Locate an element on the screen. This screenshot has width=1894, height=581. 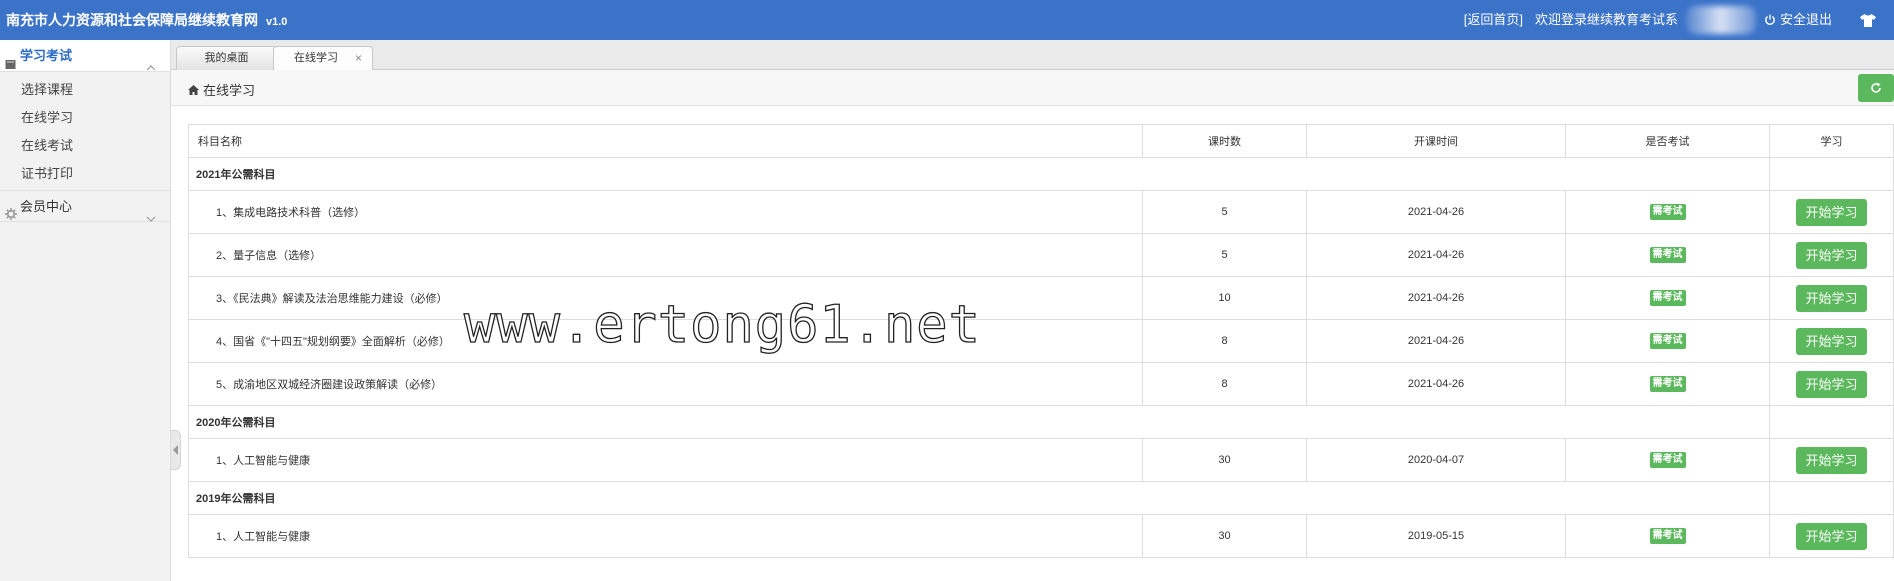
col-header-exam: 是否考试 is located at coordinates (1667, 141).